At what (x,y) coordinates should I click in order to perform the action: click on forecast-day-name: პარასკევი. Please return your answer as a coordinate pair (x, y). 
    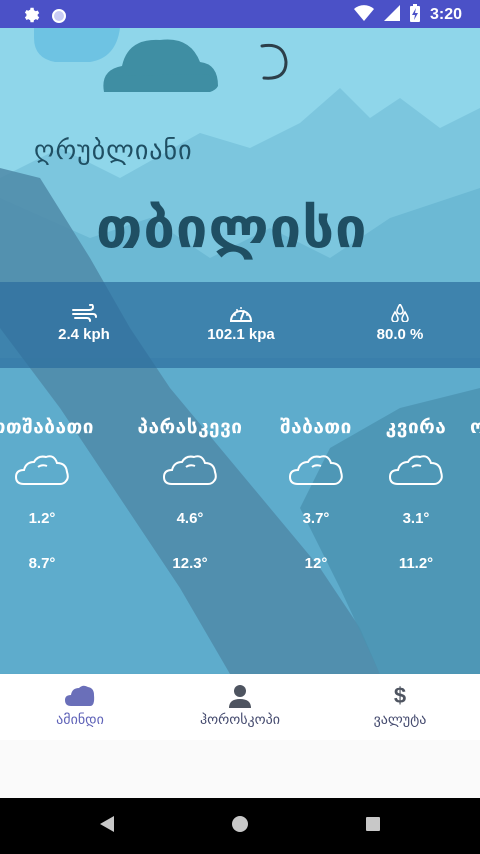
    Looking at the image, I should click on (190, 427).